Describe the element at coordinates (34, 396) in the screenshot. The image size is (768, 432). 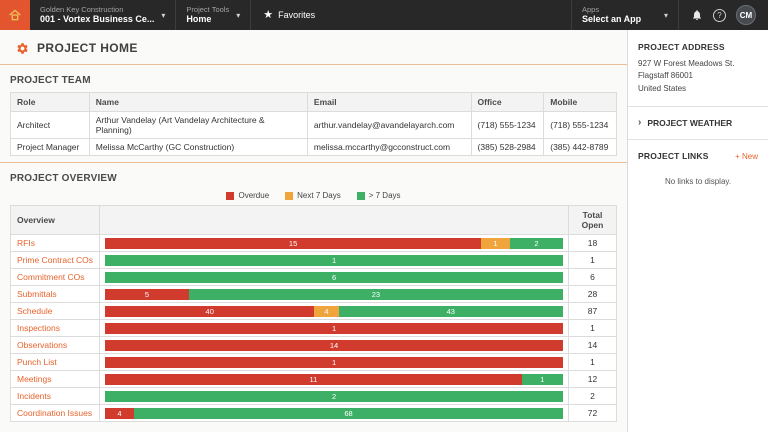
I see `overview-tool-link: Incidents` at that location.